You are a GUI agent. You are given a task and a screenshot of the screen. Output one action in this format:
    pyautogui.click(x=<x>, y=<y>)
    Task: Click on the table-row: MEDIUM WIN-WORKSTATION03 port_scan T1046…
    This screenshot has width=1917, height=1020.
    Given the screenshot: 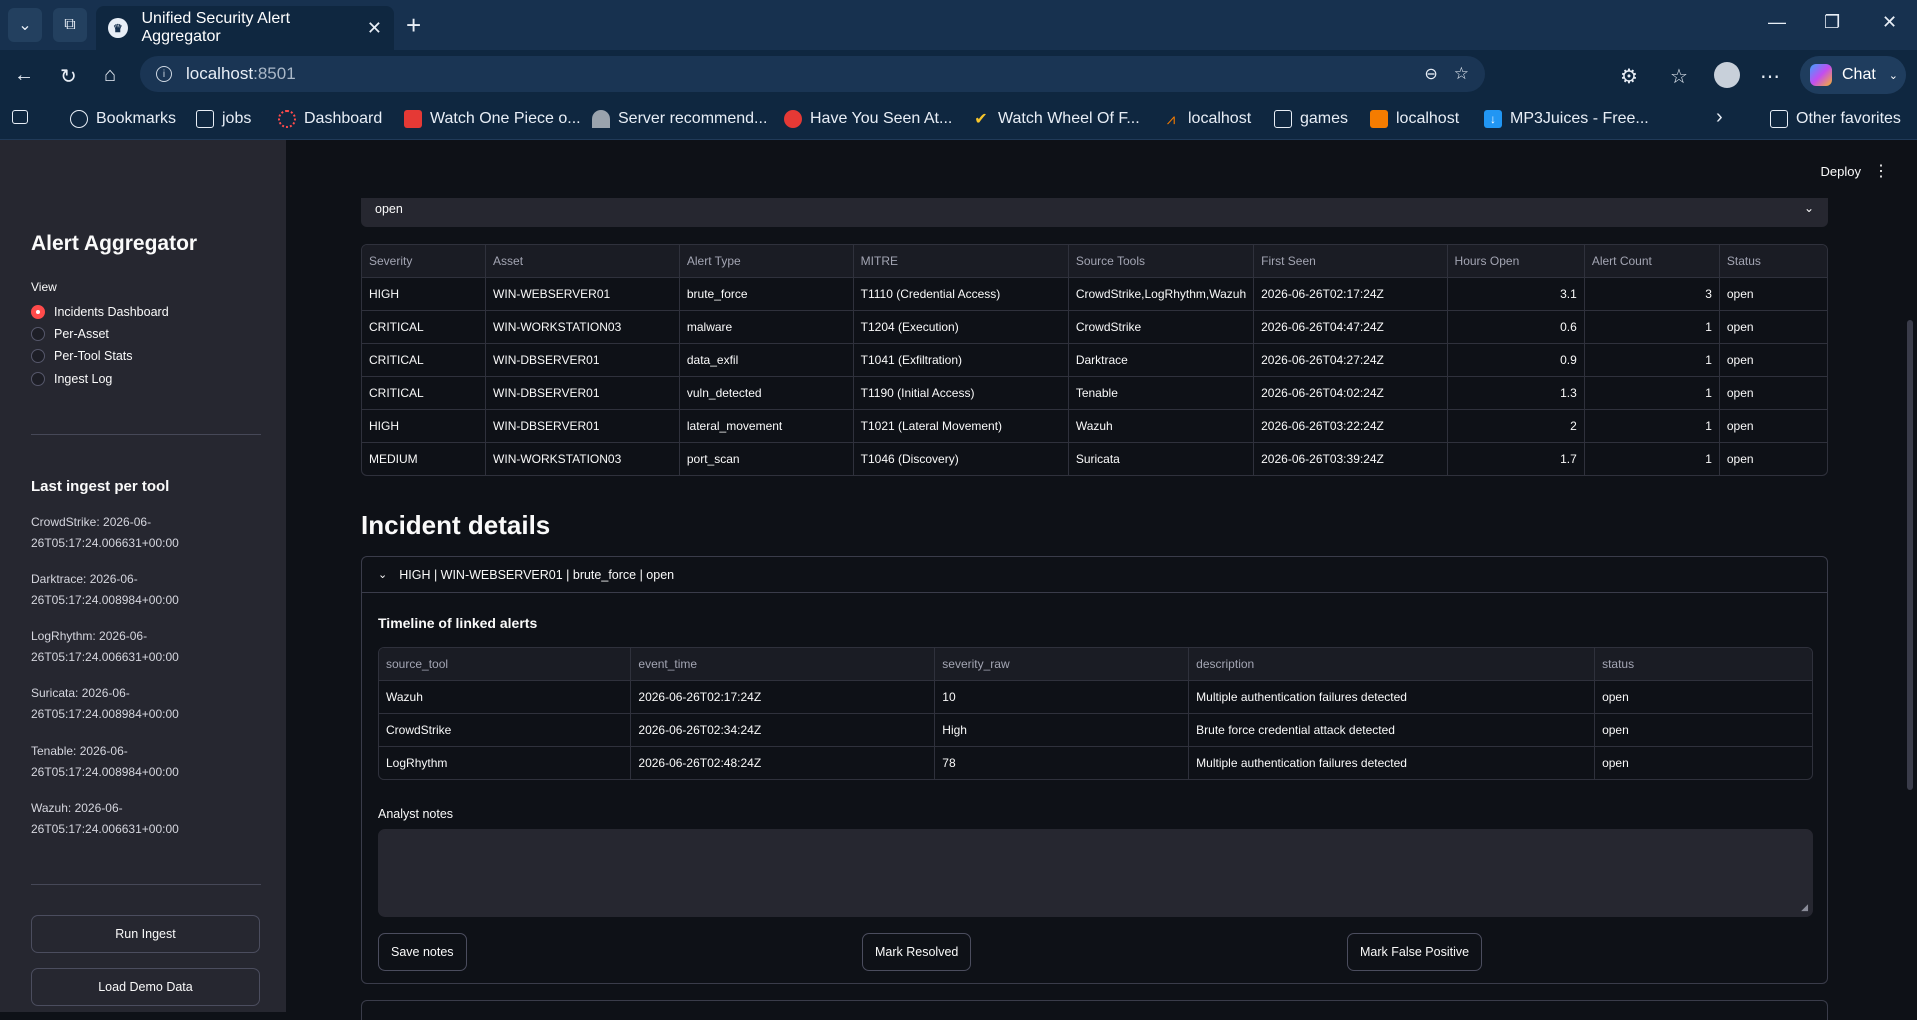 What is the action you would take?
    pyautogui.click(x=1094, y=458)
    